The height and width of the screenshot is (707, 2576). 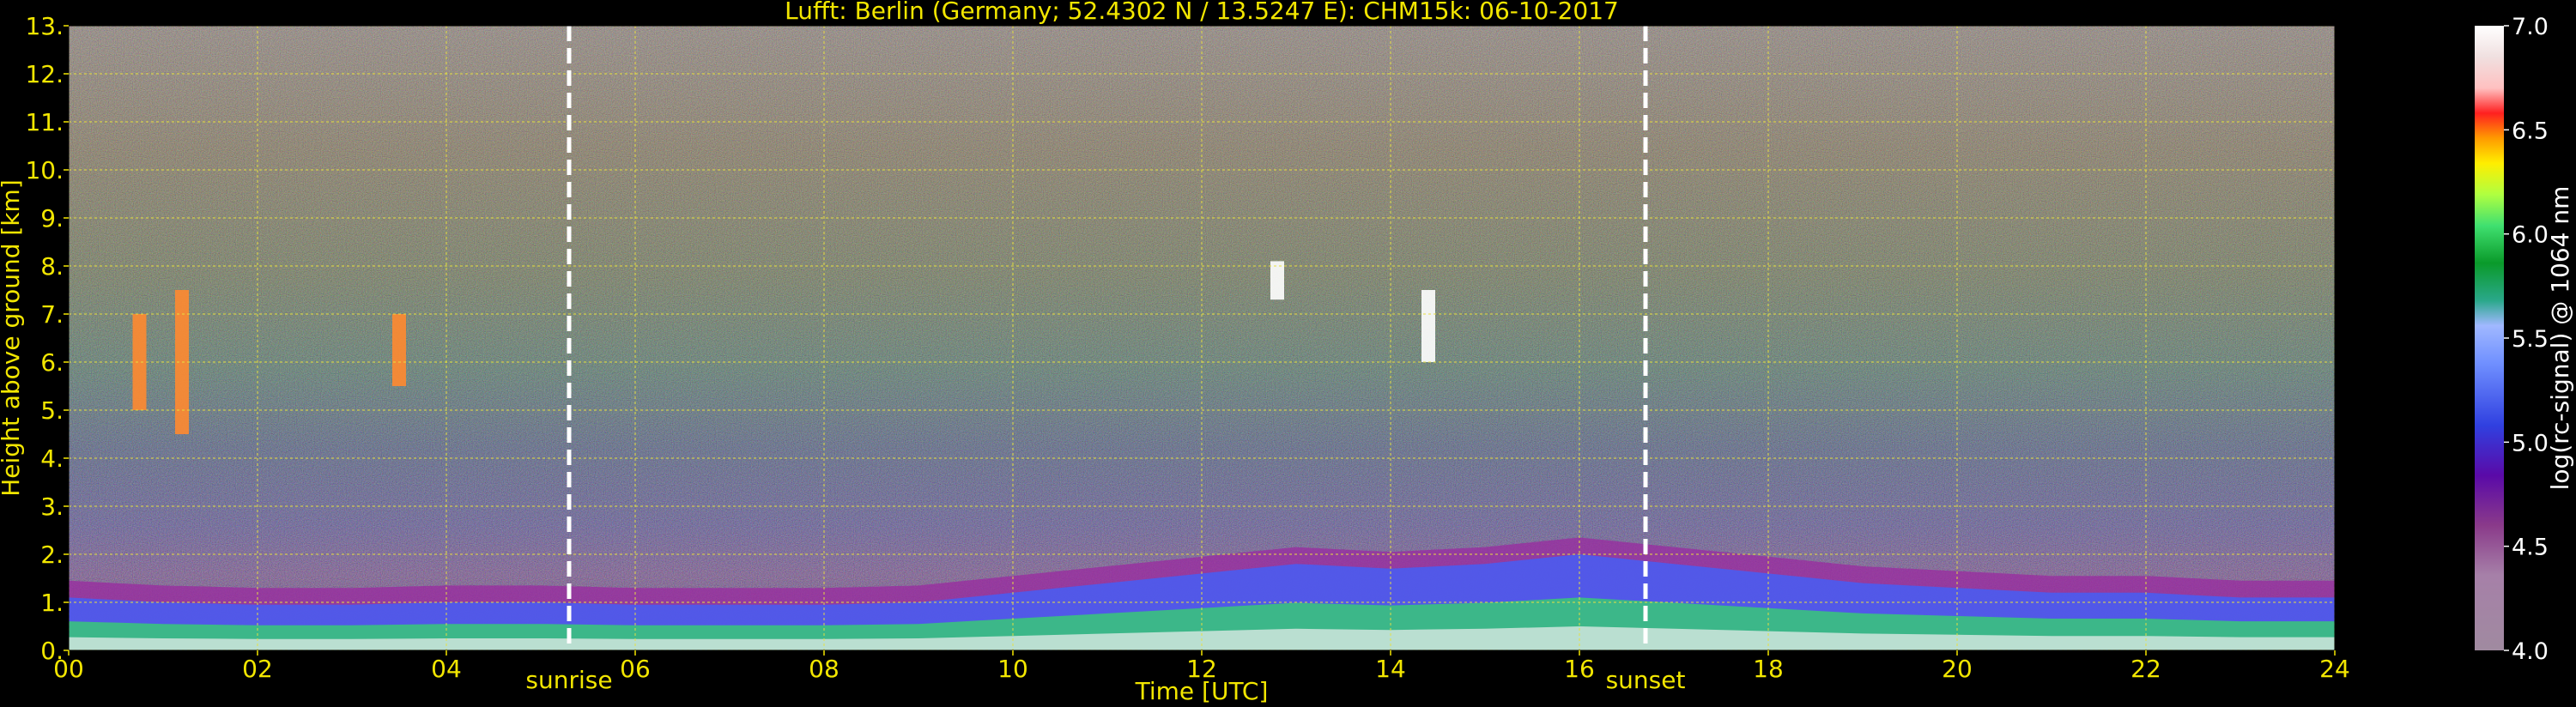 What do you see at coordinates (2530, 651) in the screenshot?
I see `colorbar-tick-label: 4.0` at bounding box center [2530, 651].